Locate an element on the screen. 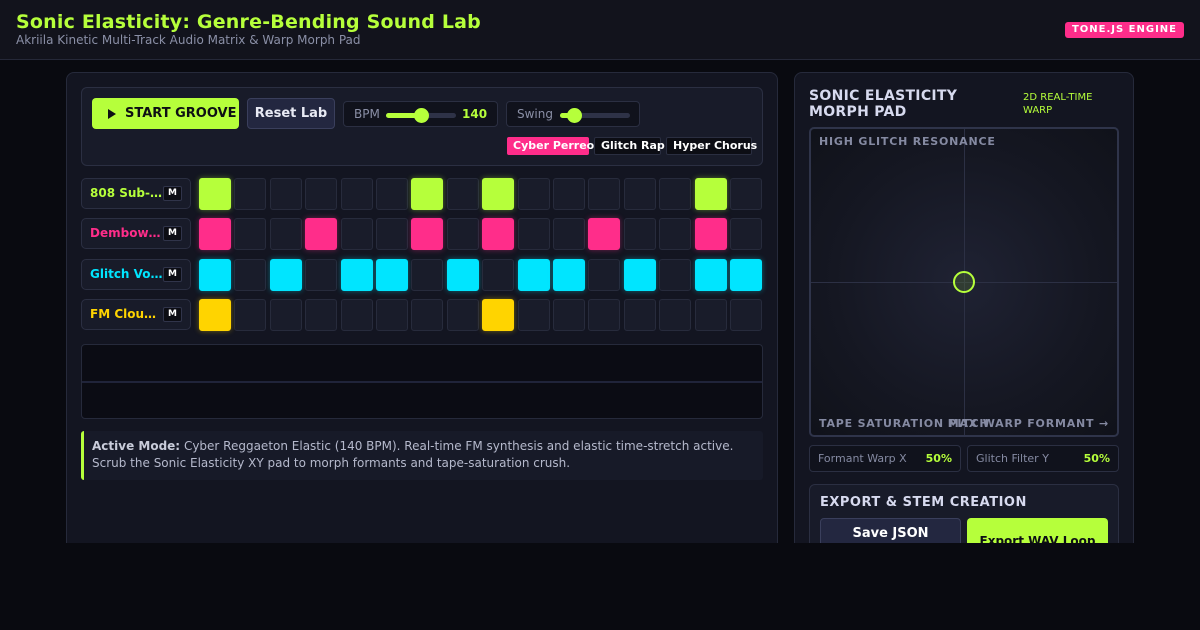 This screenshot has width=1200, height=630. bpm-slider-thumb is located at coordinates (421, 115).